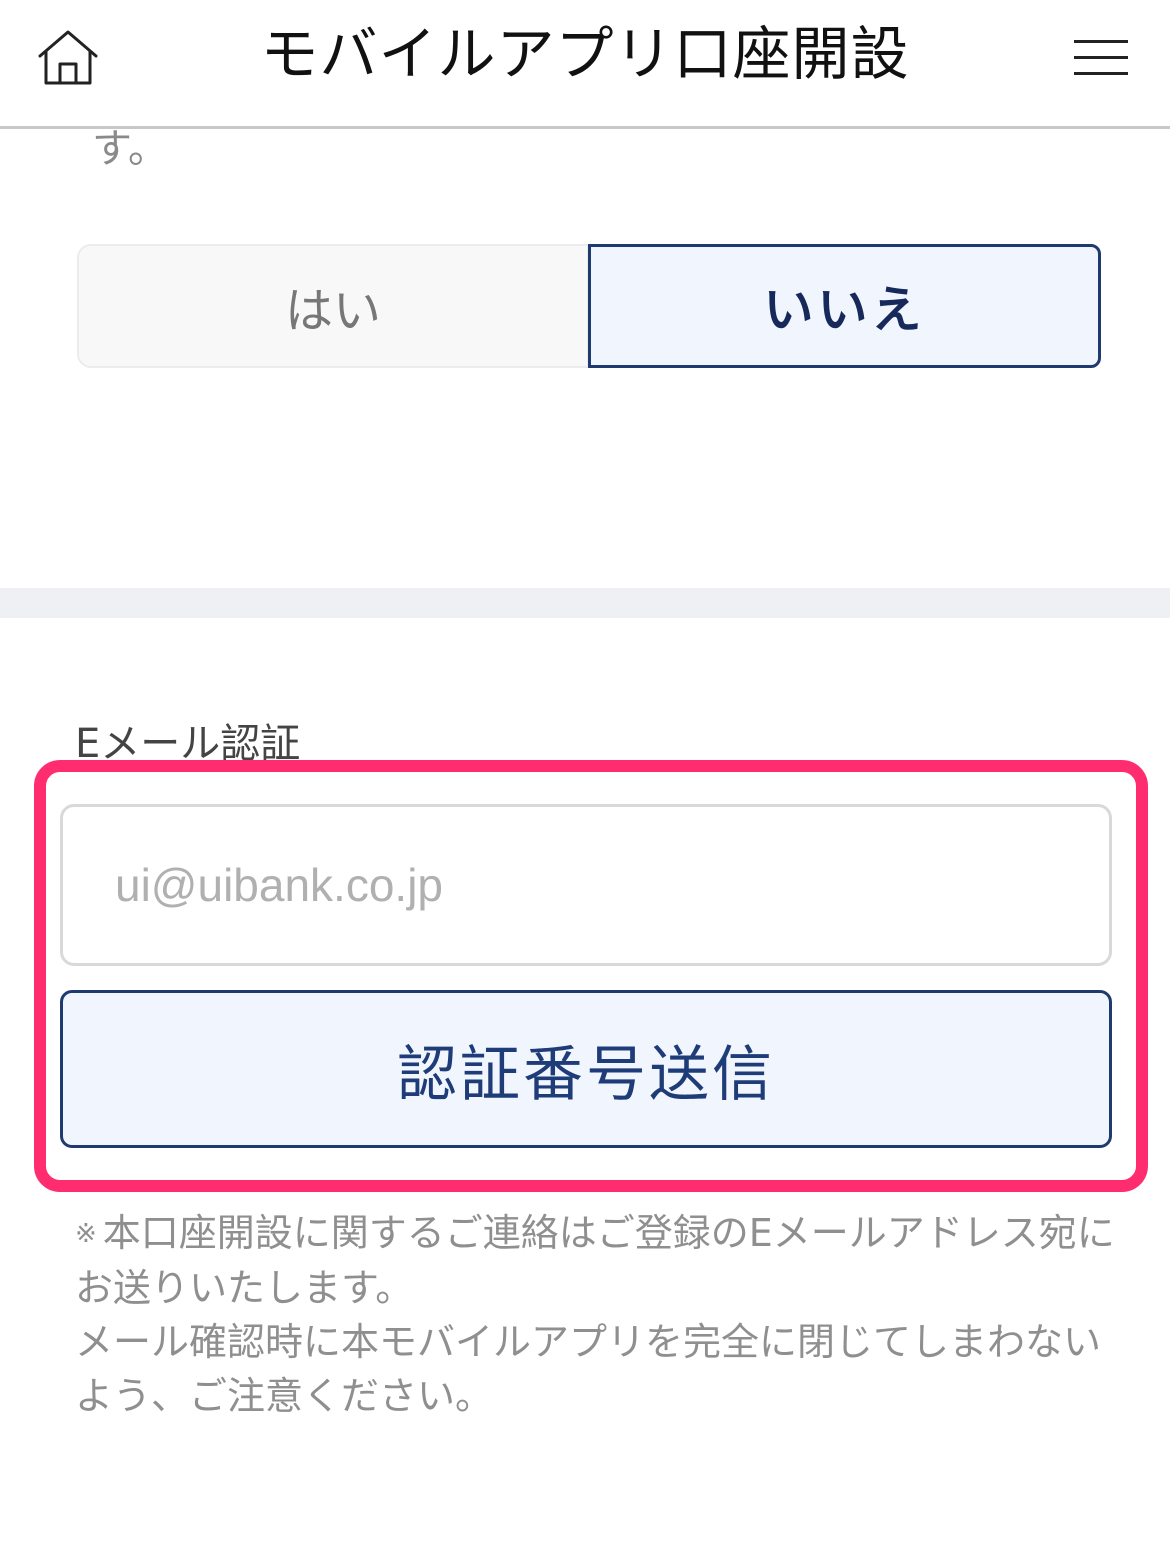  What do you see at coordinates (333, 306) in the screenshot?
I see `yes-option-button: はい` at bounding box center [333, 306].